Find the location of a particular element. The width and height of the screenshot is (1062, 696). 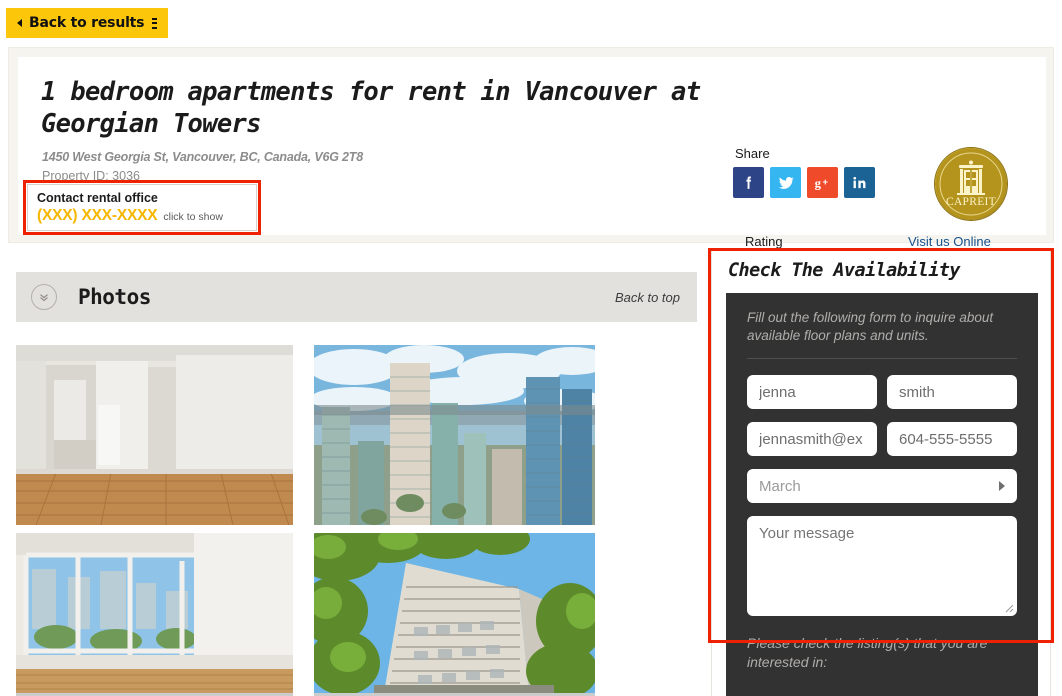

name-row is located at coordinates (882, 392).